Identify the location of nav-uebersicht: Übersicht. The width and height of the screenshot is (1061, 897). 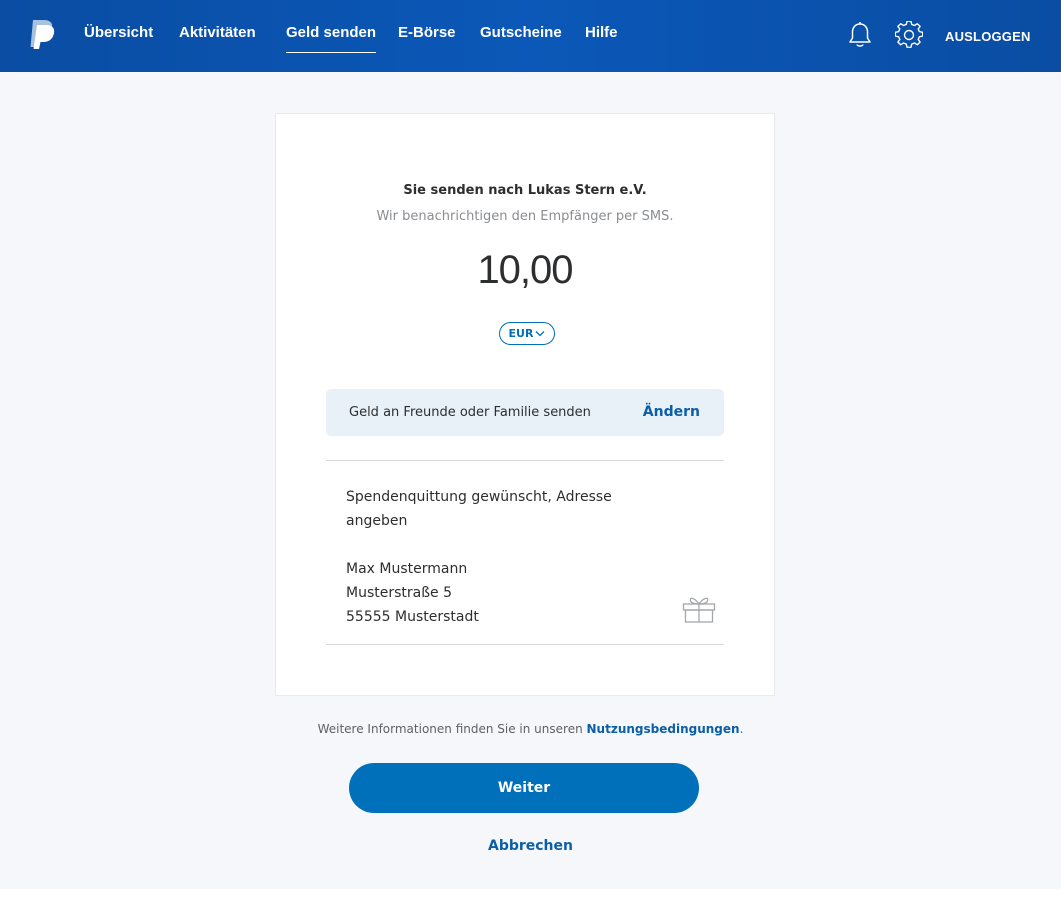
(118, 36).